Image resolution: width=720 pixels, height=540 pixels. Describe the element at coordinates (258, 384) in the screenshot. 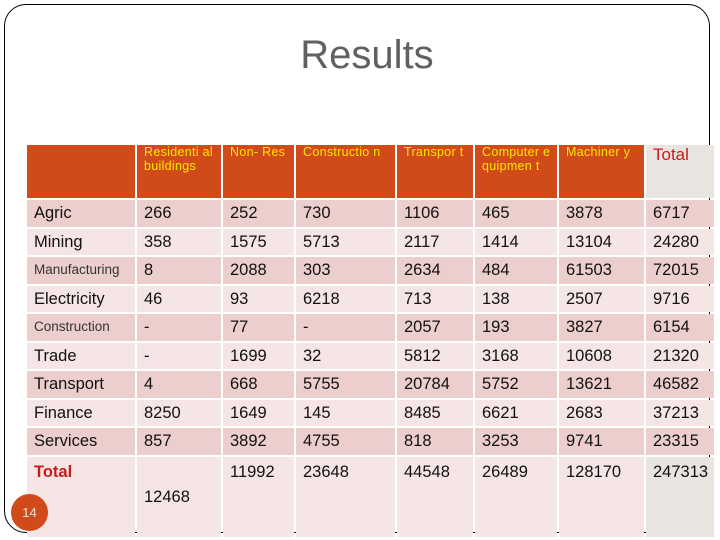

I see `cell: 668` at that location.